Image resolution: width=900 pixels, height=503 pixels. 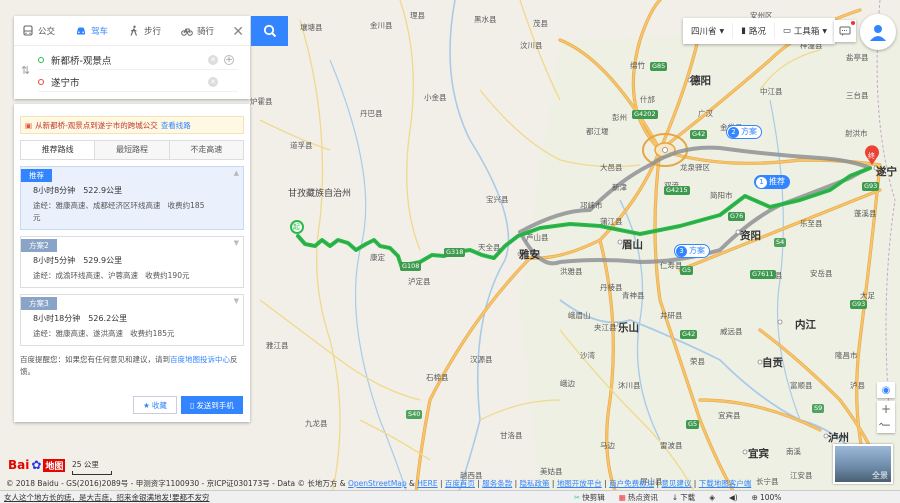 What do you see at coordinates (886, 390) in the screenshot?
I see `locate-button: ◉` at bounding box center [886, 390].